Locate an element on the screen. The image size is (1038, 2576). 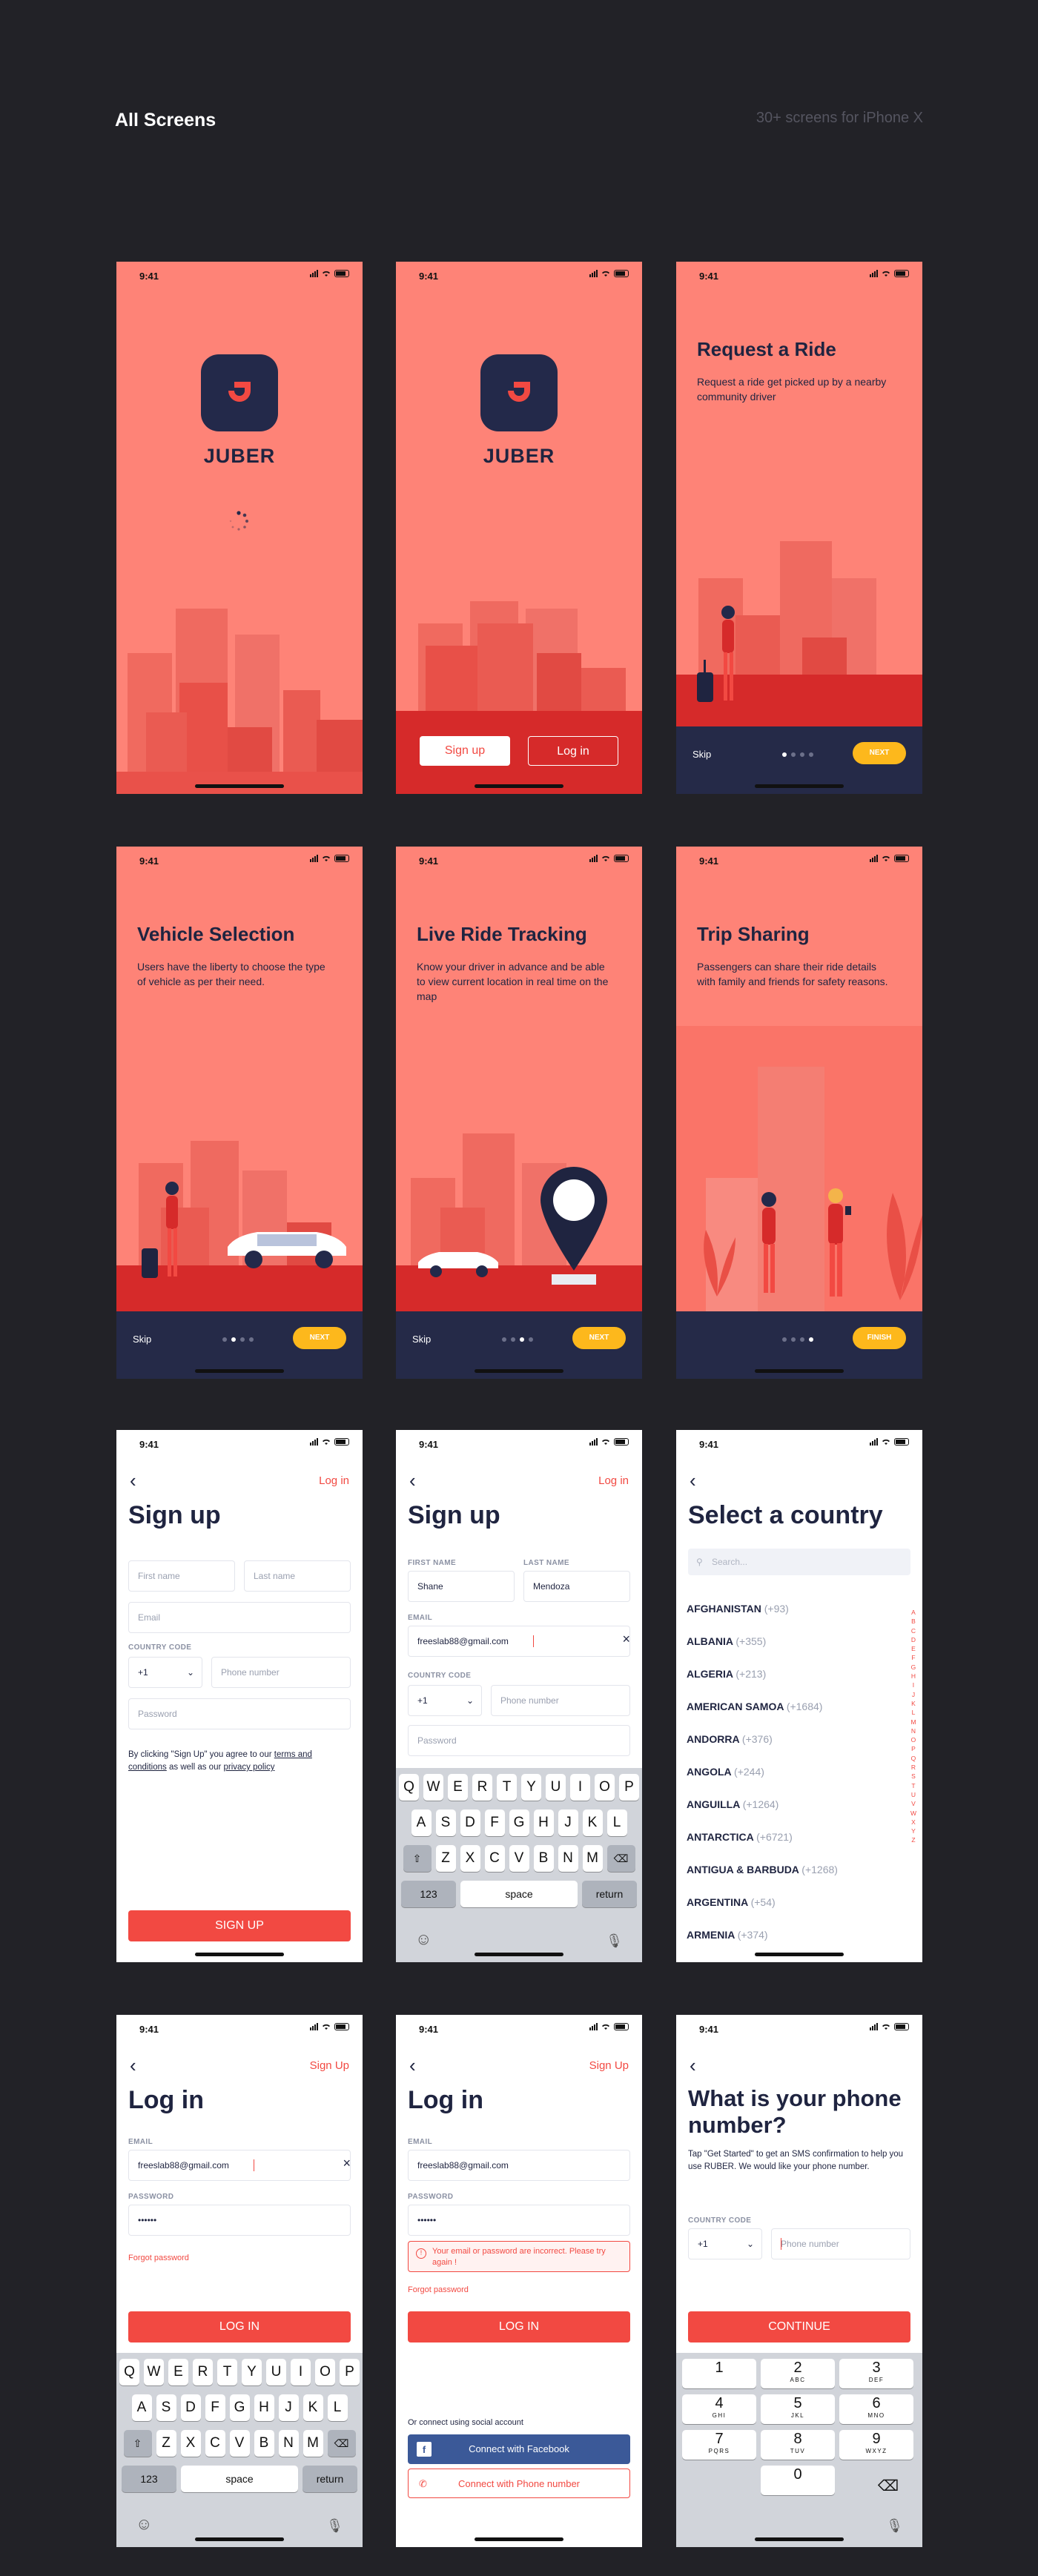
alphabet-letter: X is located at coordinates (913, 1822).